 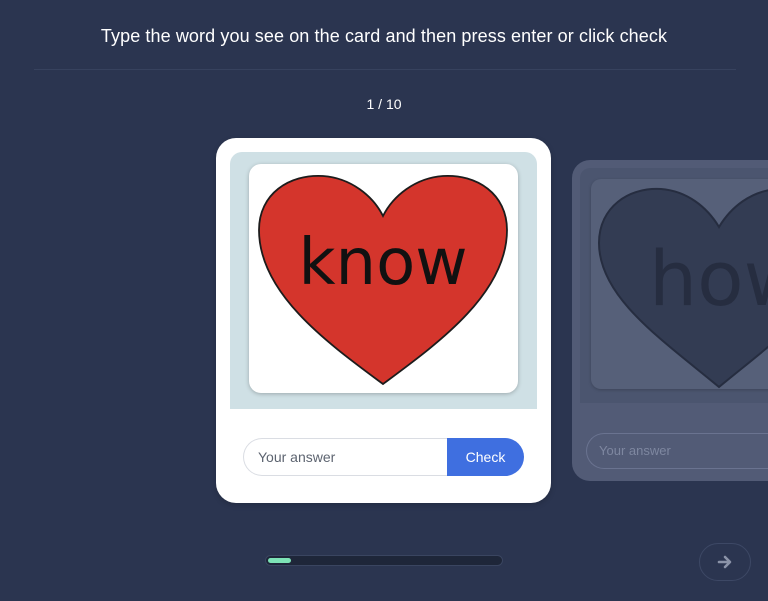 I want to click on progress-bar, so click(x=384, y=560).